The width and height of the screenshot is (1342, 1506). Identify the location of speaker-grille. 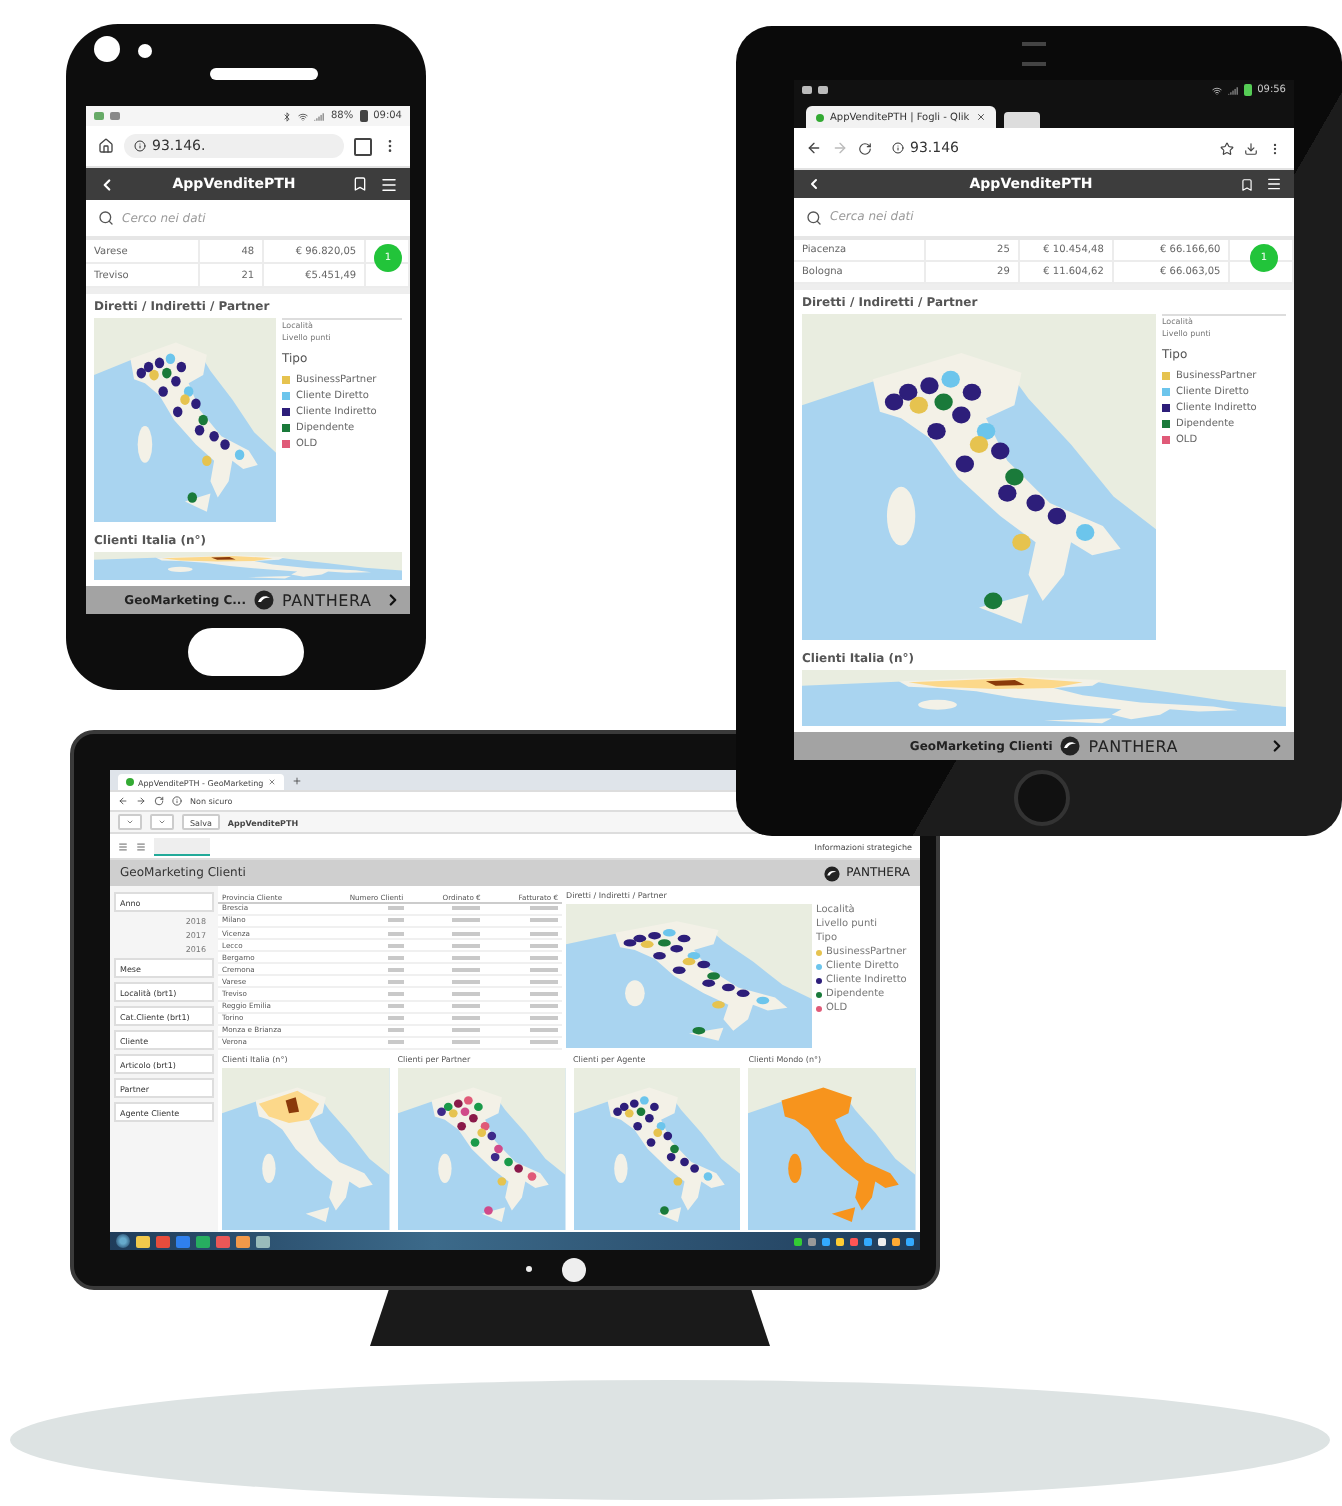
(264, 74).